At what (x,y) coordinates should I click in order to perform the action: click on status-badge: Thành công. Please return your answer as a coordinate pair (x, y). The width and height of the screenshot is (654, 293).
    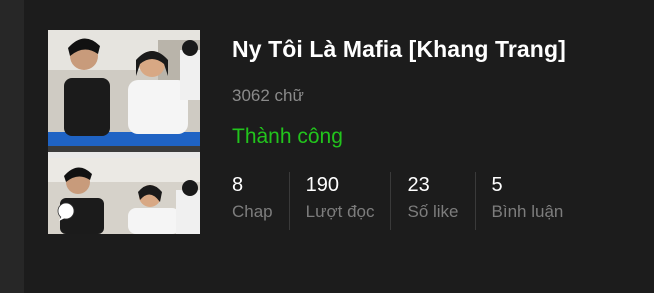
    Looking at the image, I should click on (287, 136).